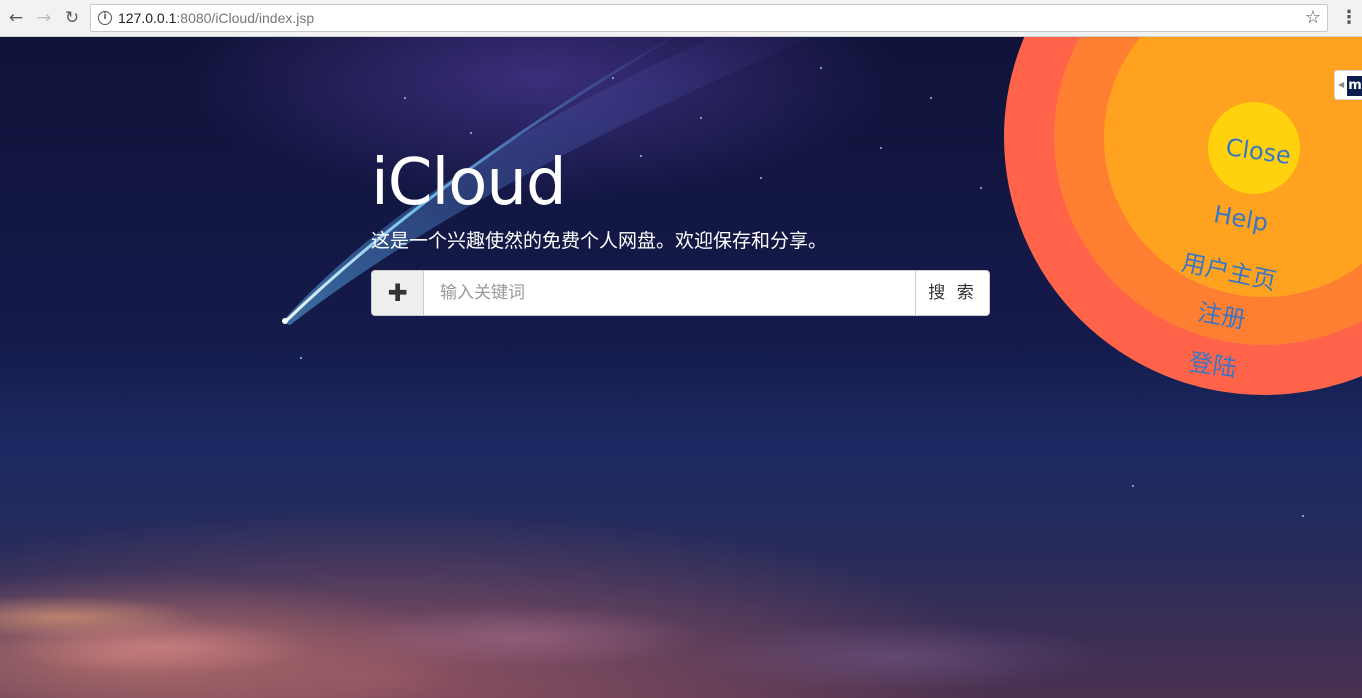 The image size is (1362, 698). I want to click on reload-icon: ↻, so click(72, 18).